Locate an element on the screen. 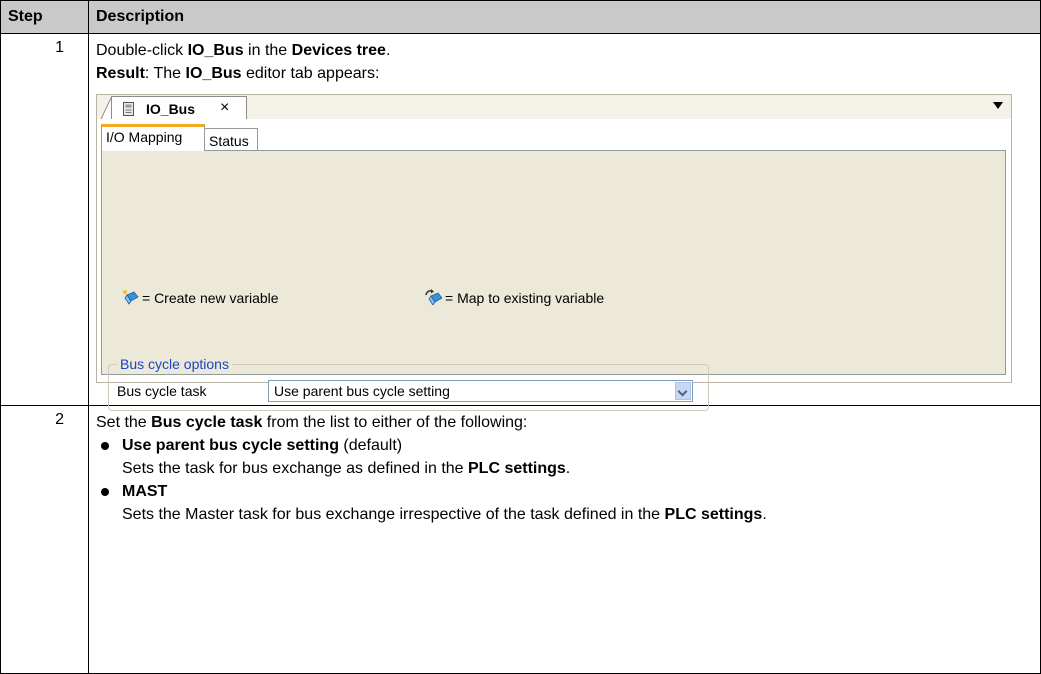 This screenshot has width=1041, height=674. bus-cycle-task-label: Bus cycle task is located at coordinates (162, 391).